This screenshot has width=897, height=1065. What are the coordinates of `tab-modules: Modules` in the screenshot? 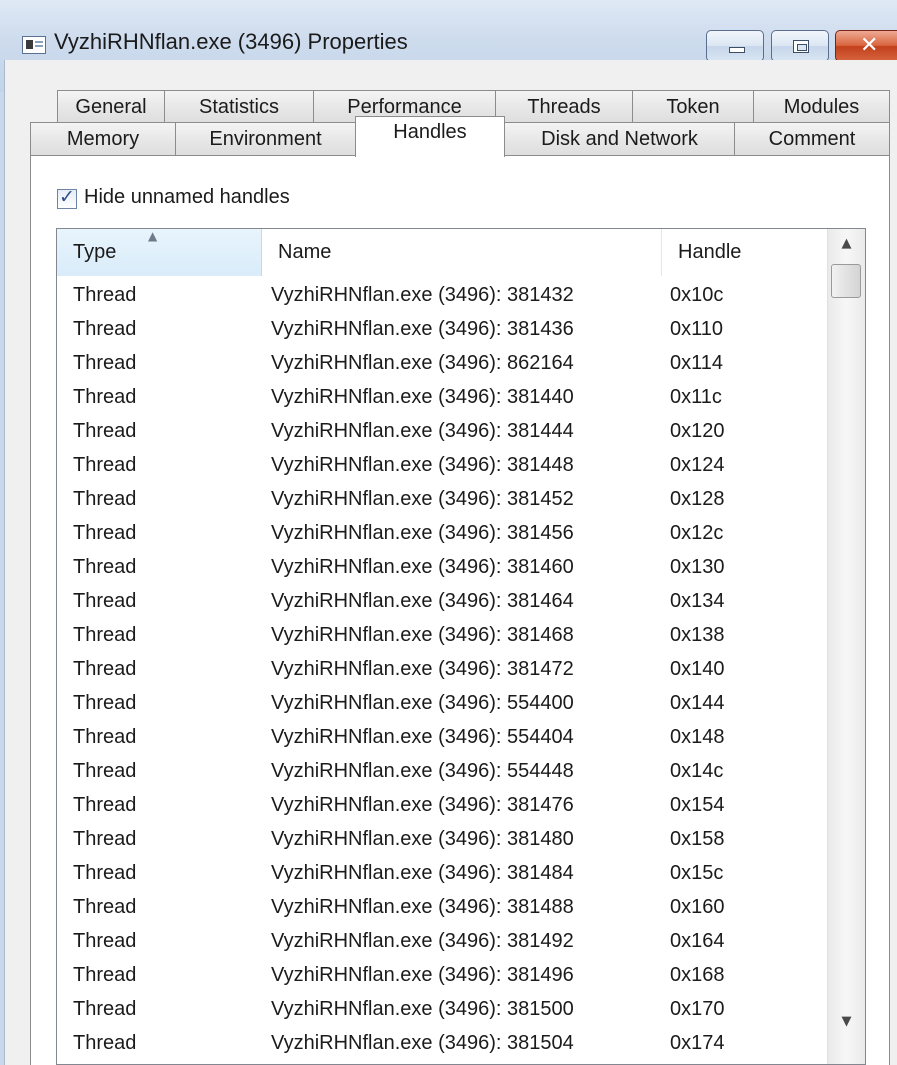 It's located at (821, 106).